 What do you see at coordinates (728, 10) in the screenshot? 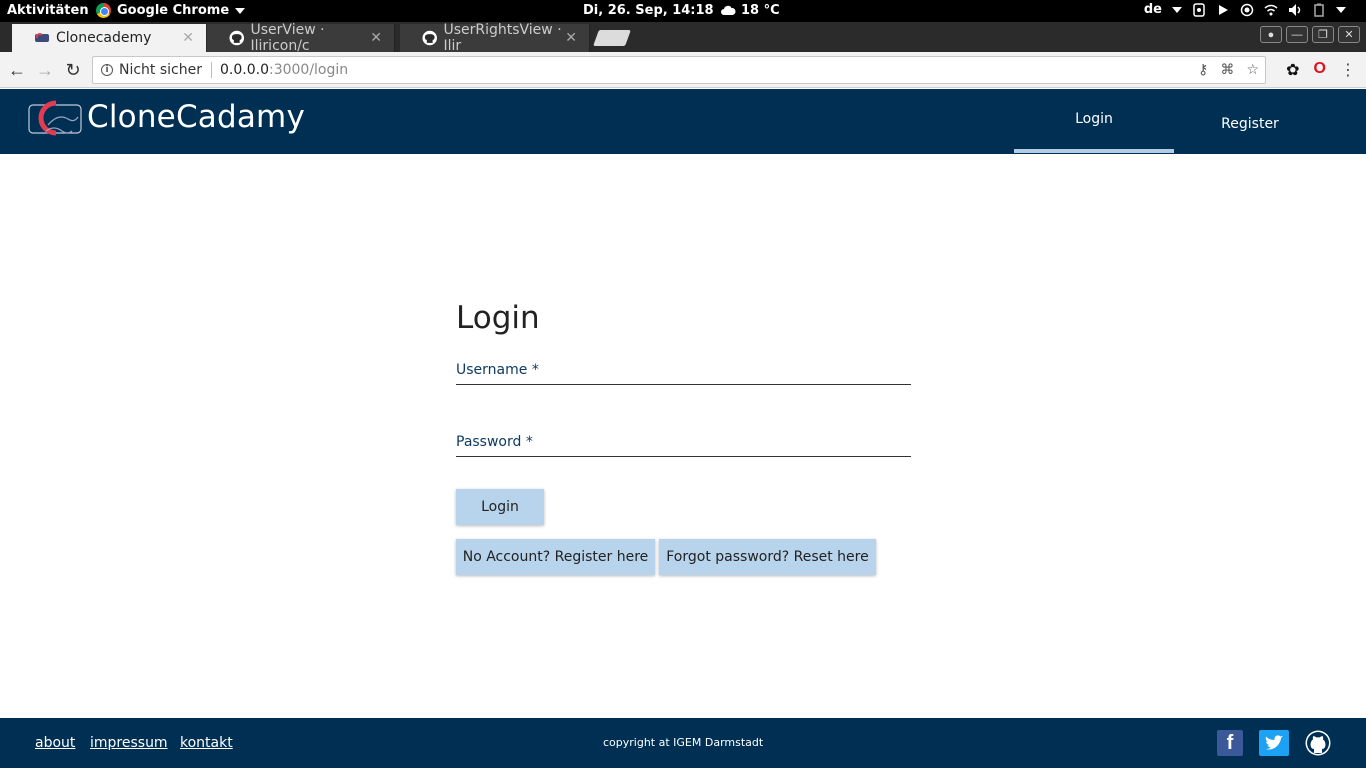
I see `cloud-icon` at bounding box center [728, 10].